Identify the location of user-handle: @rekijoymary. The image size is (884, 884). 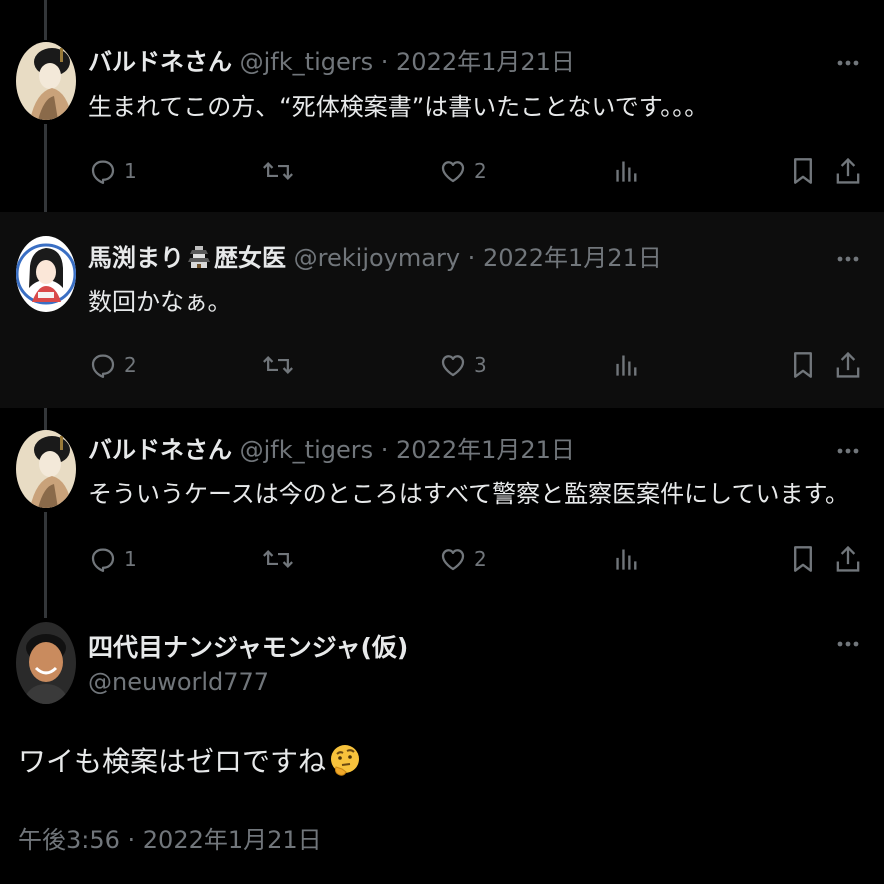
(377, 258).